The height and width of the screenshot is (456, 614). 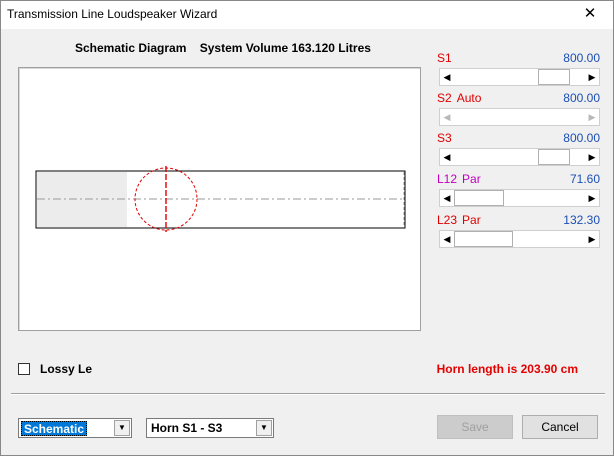 What do you see at coordinates (519, 117) in the screenshot?
I see `slider-s2-scrollbar: ◀ ▶` at bounding box center [519, 117].